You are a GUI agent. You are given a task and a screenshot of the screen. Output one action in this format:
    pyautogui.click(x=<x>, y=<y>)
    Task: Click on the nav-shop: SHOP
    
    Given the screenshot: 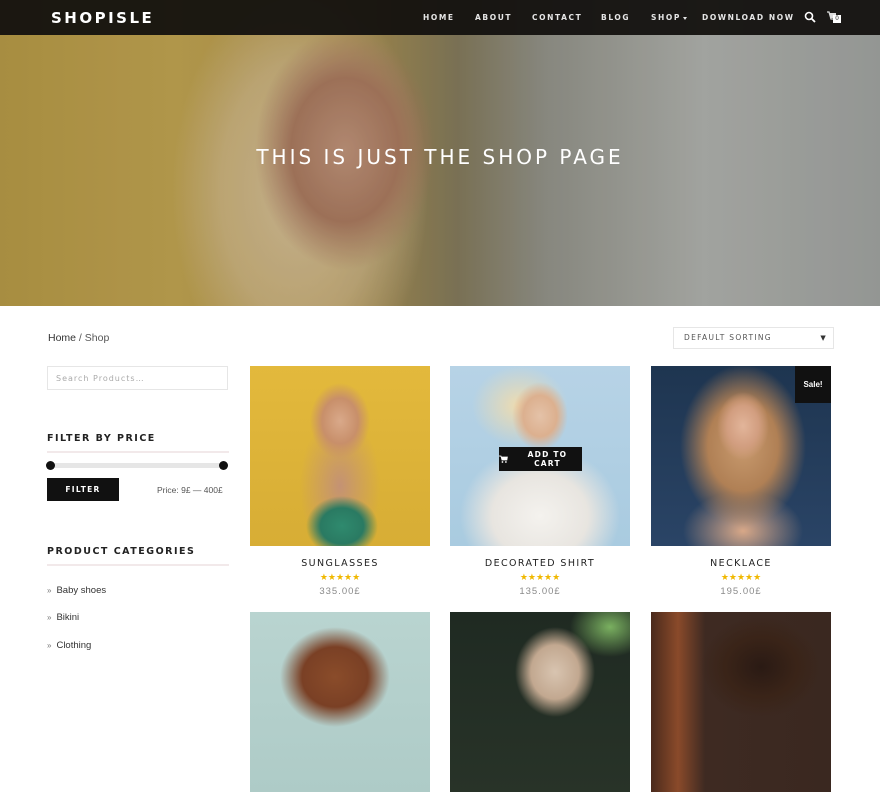 What is the action you would take?
    pyautogui.click(x=669, y=17)
    